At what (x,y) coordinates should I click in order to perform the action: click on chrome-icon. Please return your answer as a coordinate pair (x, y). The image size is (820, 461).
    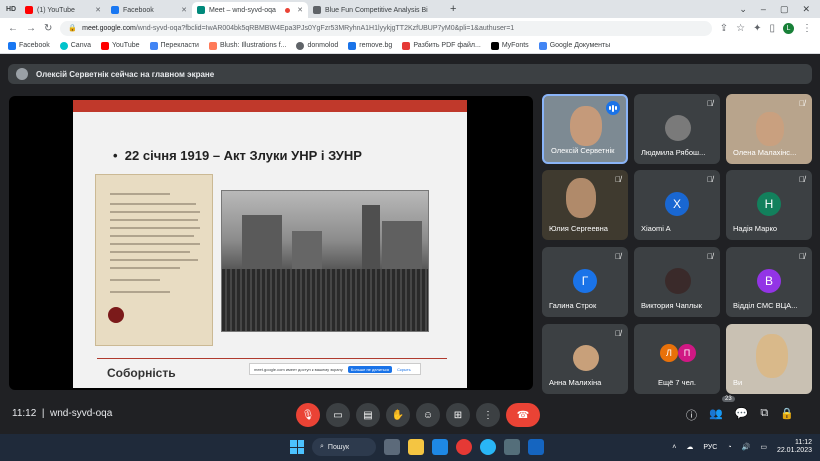
    Looking at the image, I should click on (464, 447).